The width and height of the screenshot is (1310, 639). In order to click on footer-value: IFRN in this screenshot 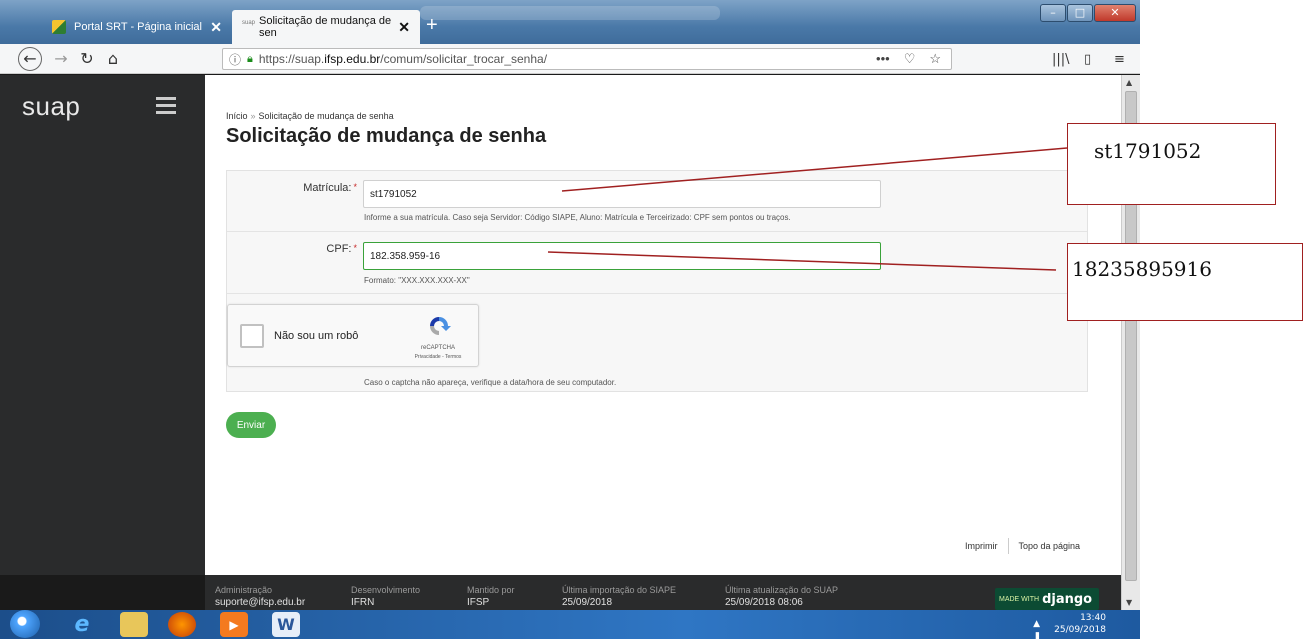, I will do `click(363, 602)`.